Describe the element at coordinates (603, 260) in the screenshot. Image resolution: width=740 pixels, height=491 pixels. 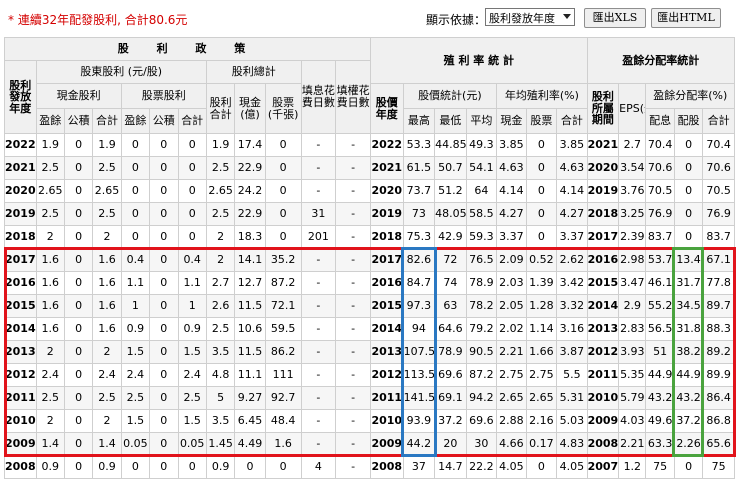
I see `table-cell: 2016` at that location.